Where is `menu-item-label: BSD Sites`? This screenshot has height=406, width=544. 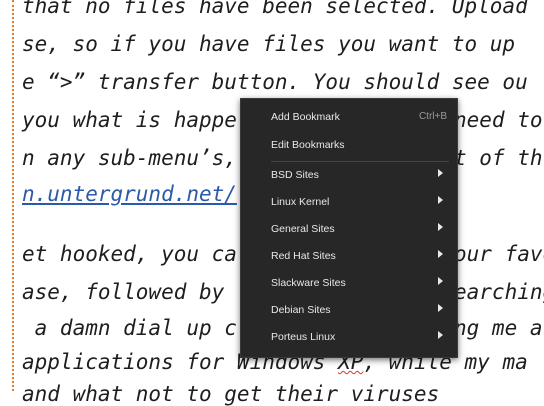 menu-item-label: BSD Sites is located at coordinates (295, 175).